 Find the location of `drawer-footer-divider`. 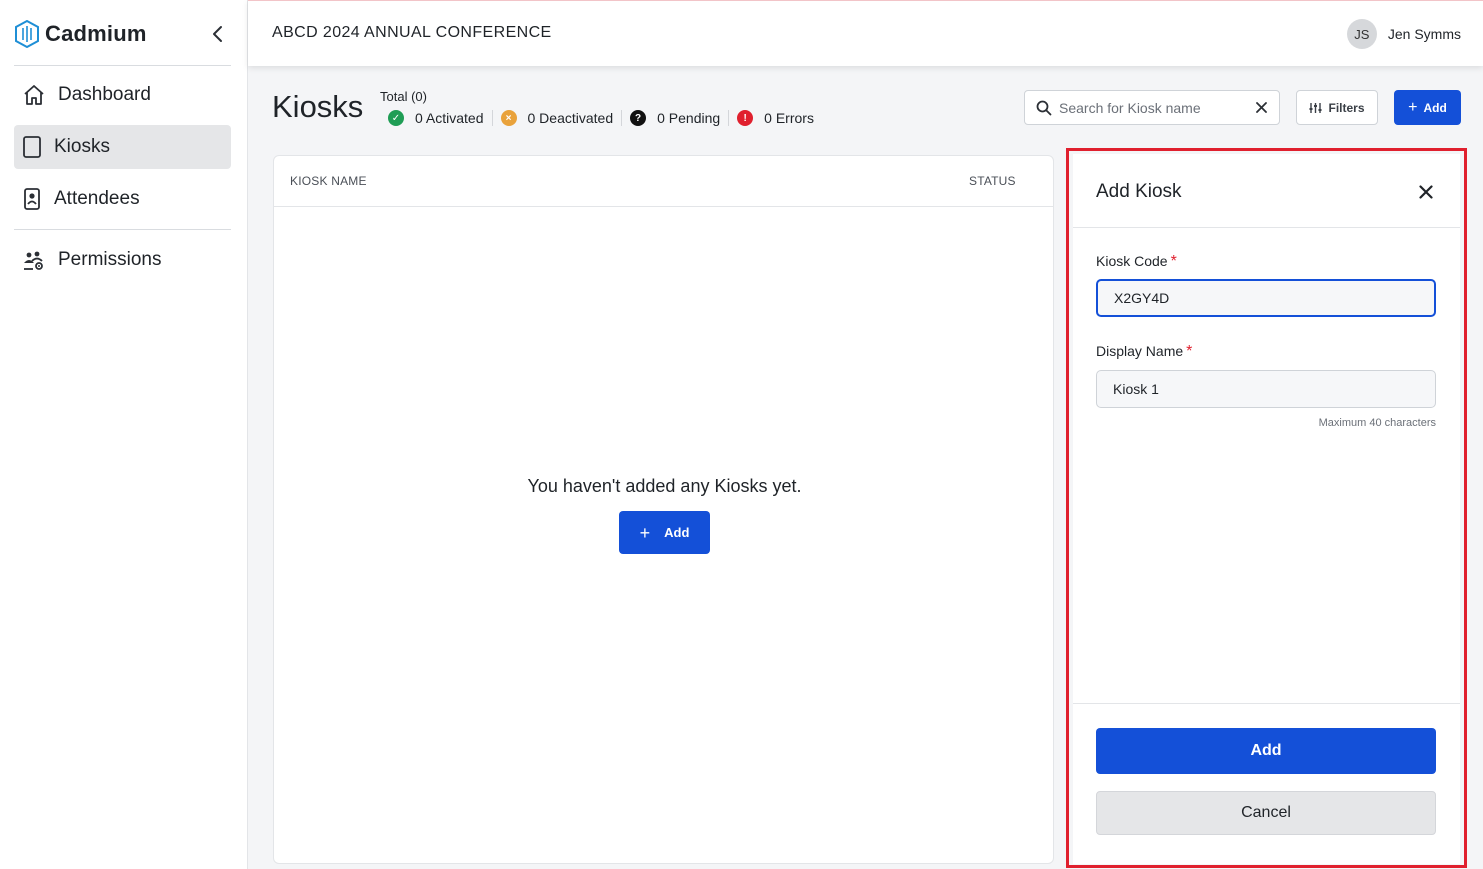

drawer-footer-divider is located at coordinates (1266, 703).